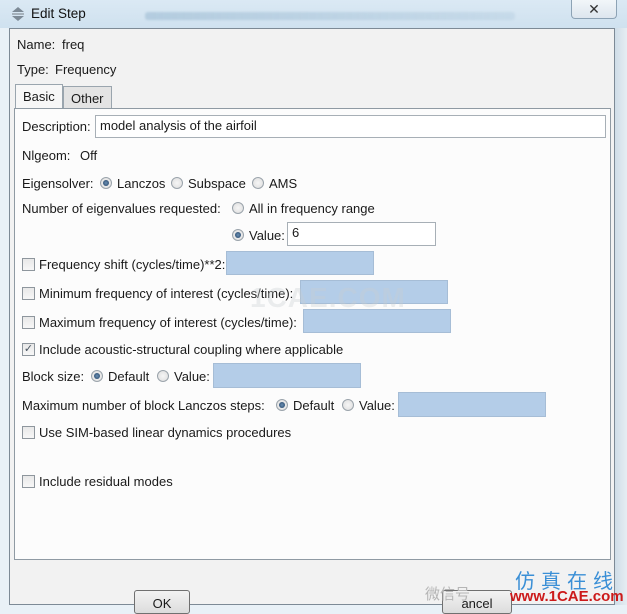  I want to click on eigensolver-label: Eigensolver:, so click(58, 183).